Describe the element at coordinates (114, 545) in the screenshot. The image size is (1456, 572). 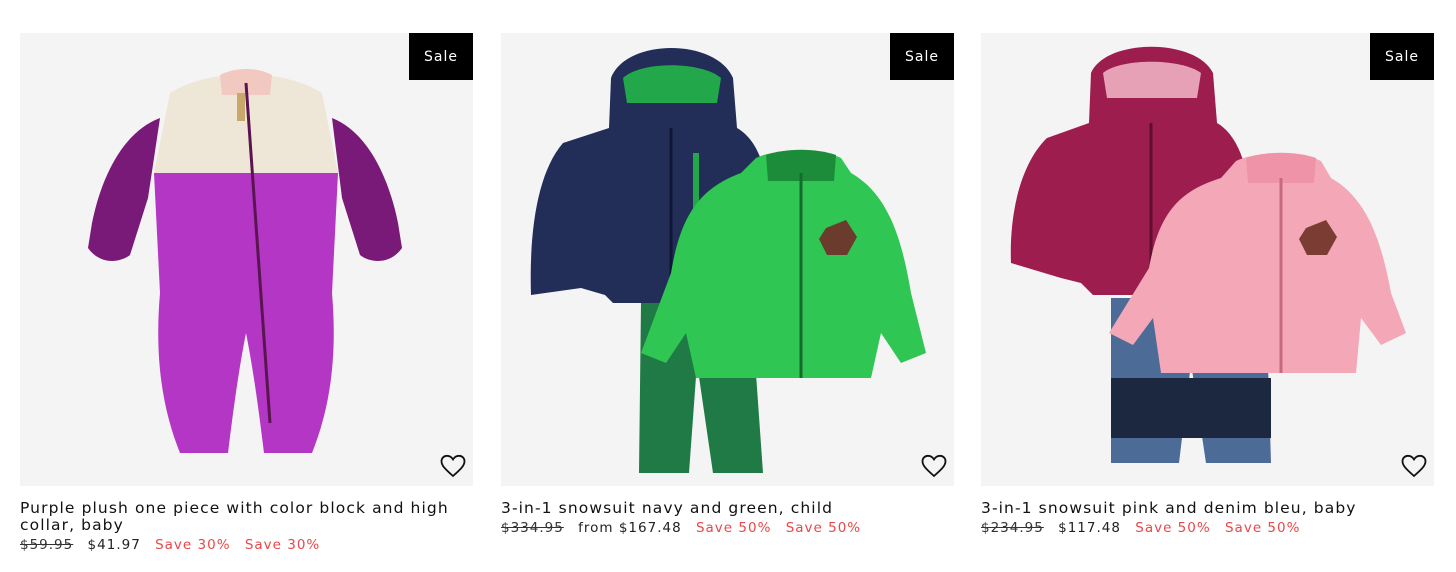
I see `sale-price: $41.97` at that location.